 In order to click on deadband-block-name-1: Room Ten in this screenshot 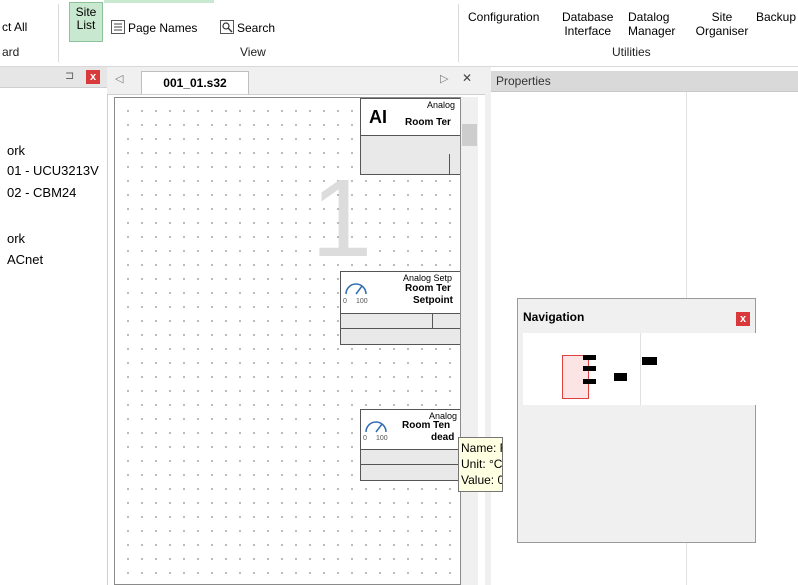, I will do `click(426, 425)`.